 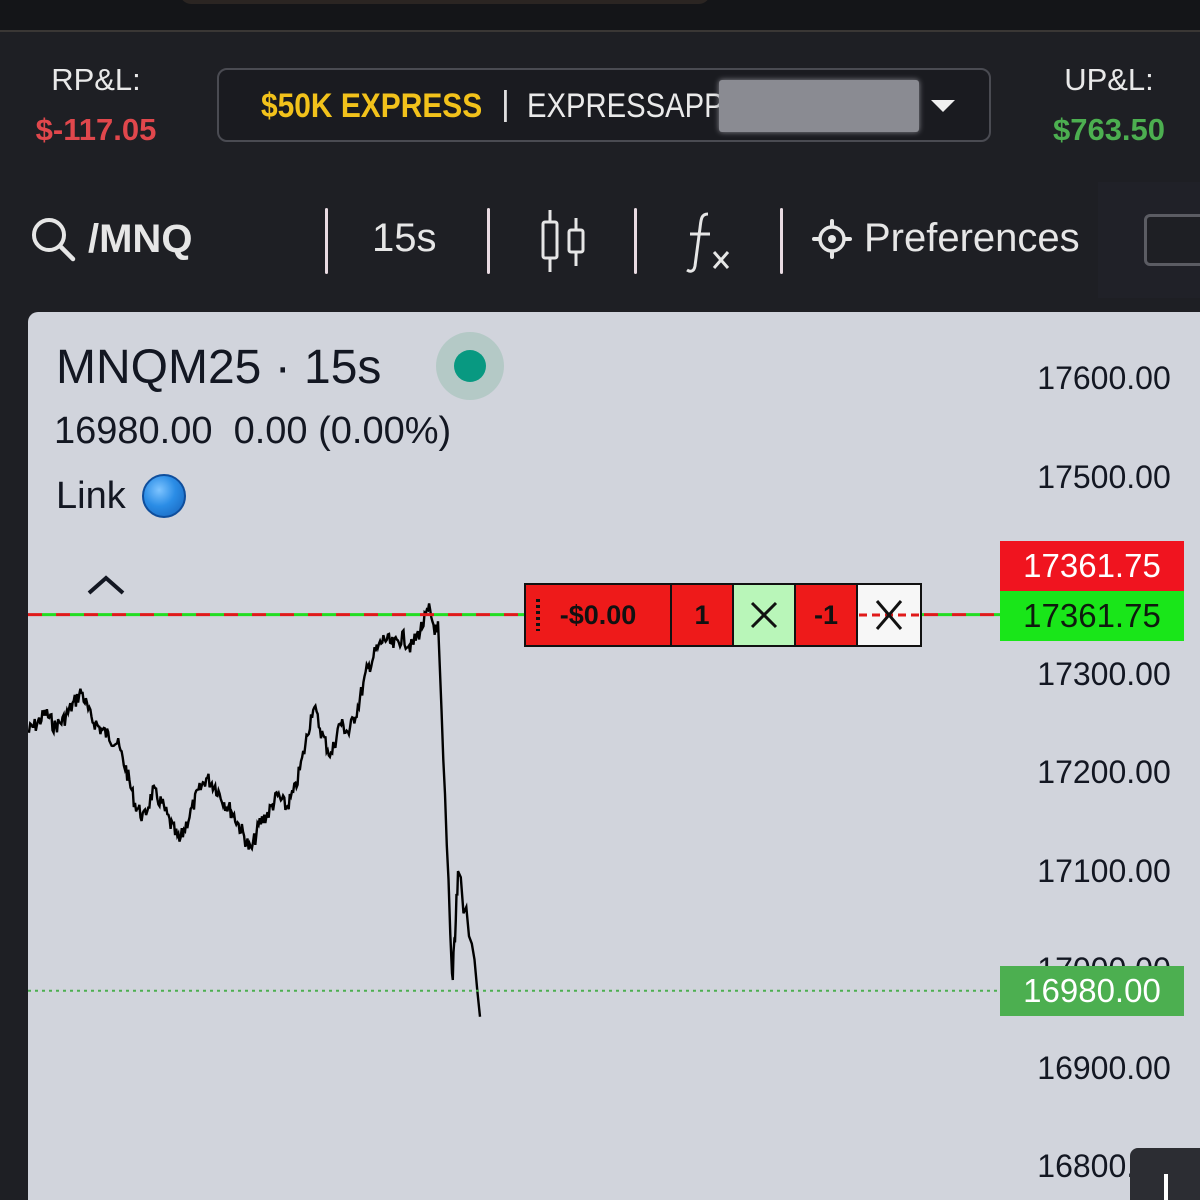 I want to click on market-status-dot, so click(x=470, y=366).